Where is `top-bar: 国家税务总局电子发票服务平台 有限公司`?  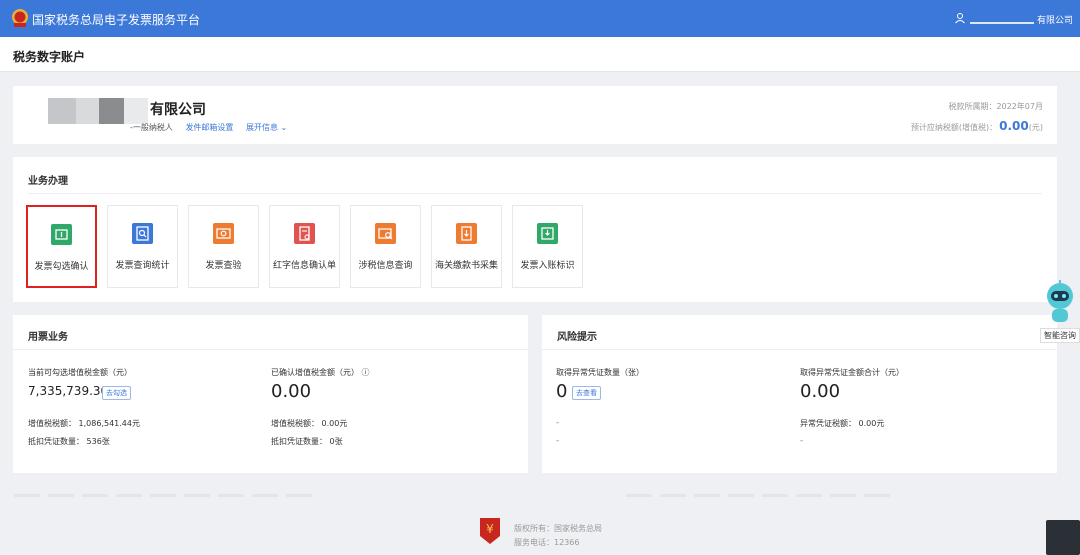 top-bar: 国家税务总局电子发票服务平台 有限公司 is located at coordinates (540, 18).